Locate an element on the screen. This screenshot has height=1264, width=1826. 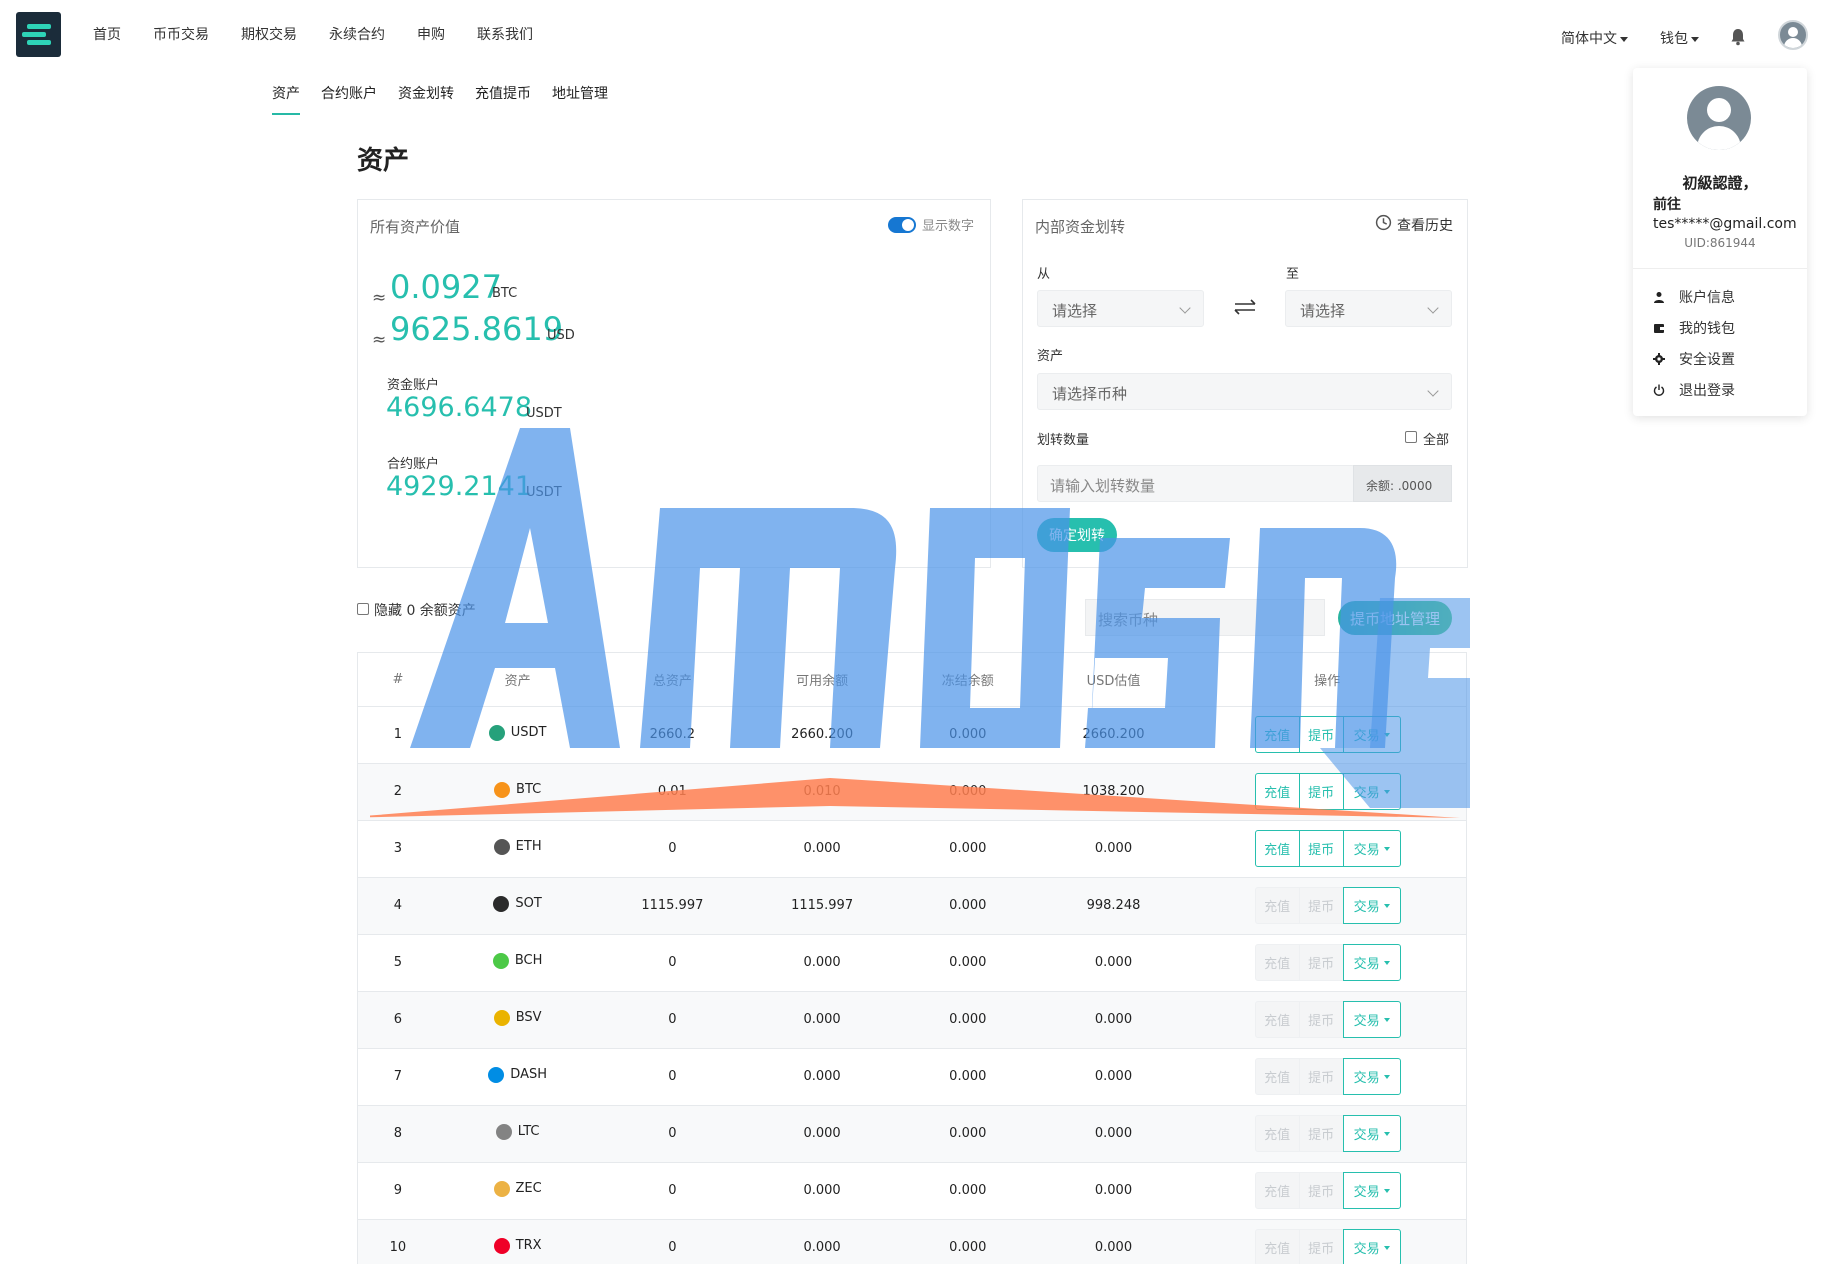
avatar is located at coordinates (1793, 35).